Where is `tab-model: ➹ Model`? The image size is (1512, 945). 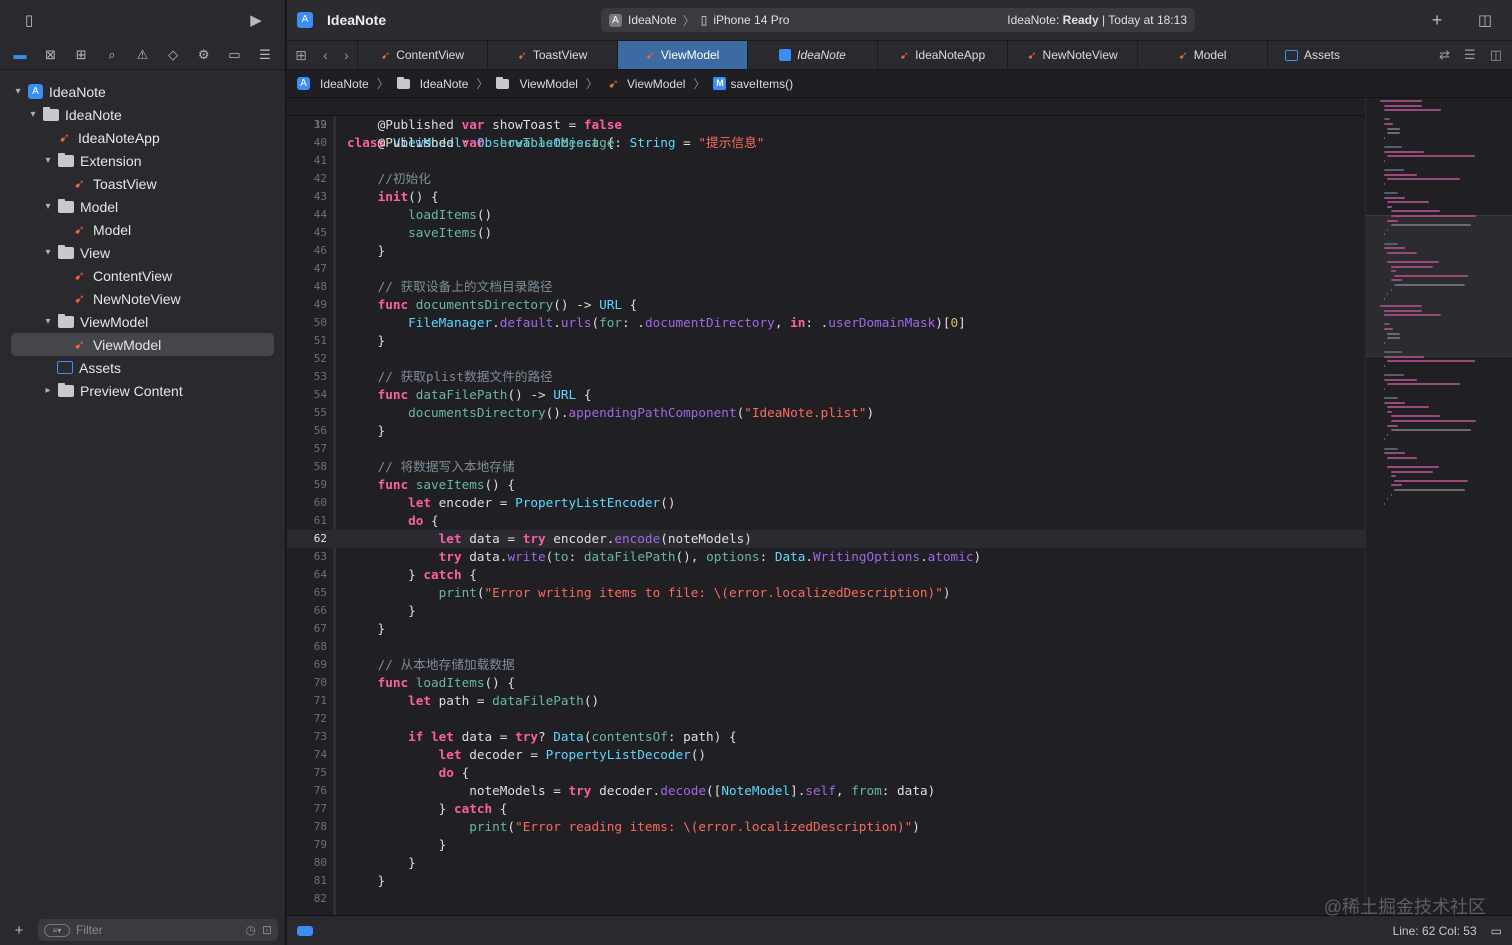 tab-model: ➹ Model is located at coordinates (1202, 55).